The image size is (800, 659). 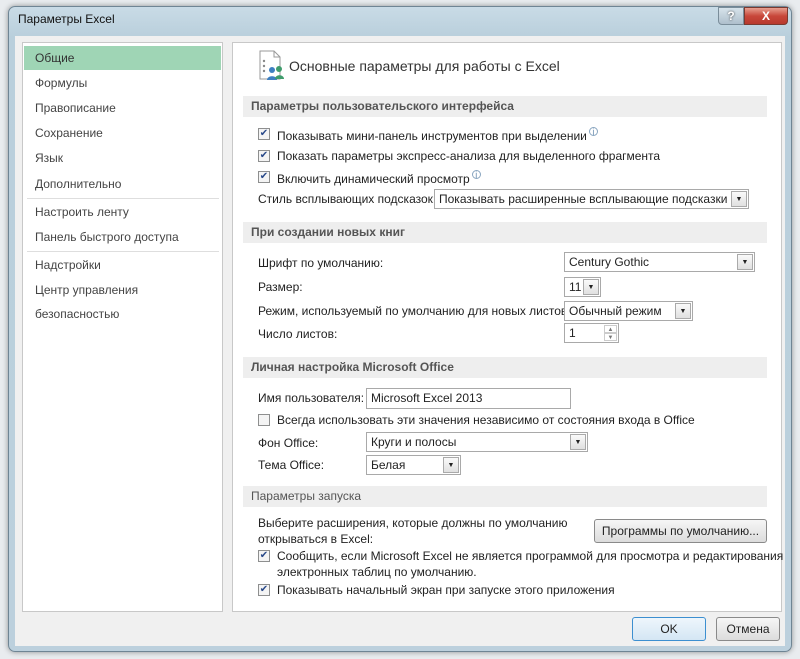 What do you see at coordinates (122, 299) in the screenshot?
I see `sidebar-item-trust-center: Центр управления безопасностью` at bounding box center [122, 299].